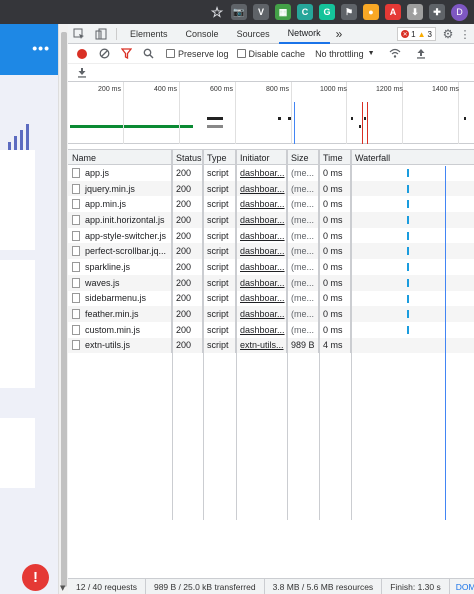 The image size is (474, 594). Describe the element at coordinates (465, 34) in the screenshot. I see `kebab-menu-icon: ⋮` at that location.